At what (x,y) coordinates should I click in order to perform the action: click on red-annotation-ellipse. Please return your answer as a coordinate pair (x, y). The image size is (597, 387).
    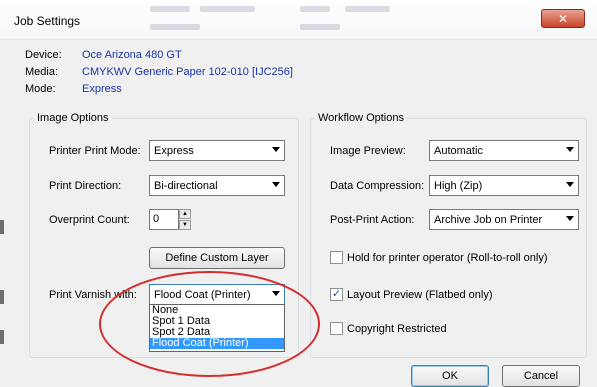
    Looking at the image, I should click on (209, 324).